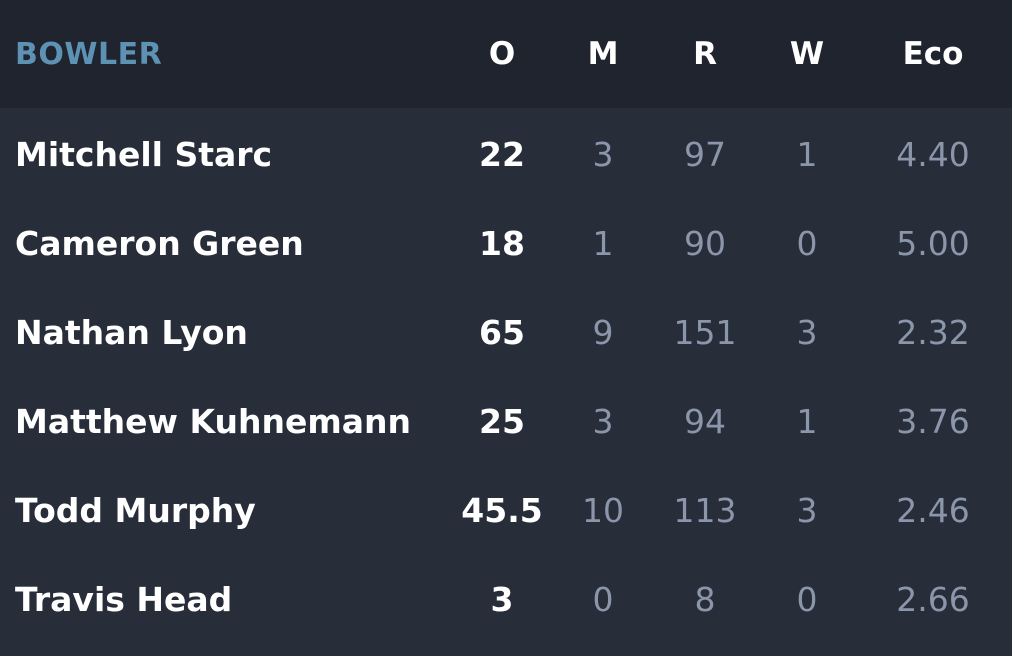 The height and width of the screenshot is (656, 1012). I want to click on economy-value: 3.76, so click(933, 421).